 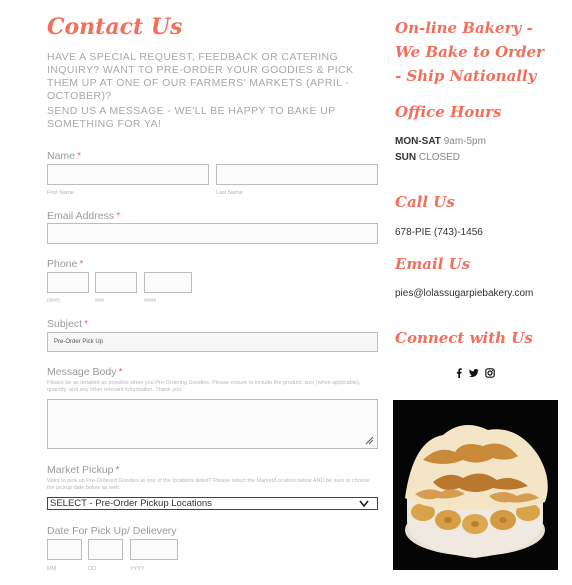 What do you see at coordinates (168, 282) in the screenshot?
I see `phone-line-input` at bounding box center [168, 282].